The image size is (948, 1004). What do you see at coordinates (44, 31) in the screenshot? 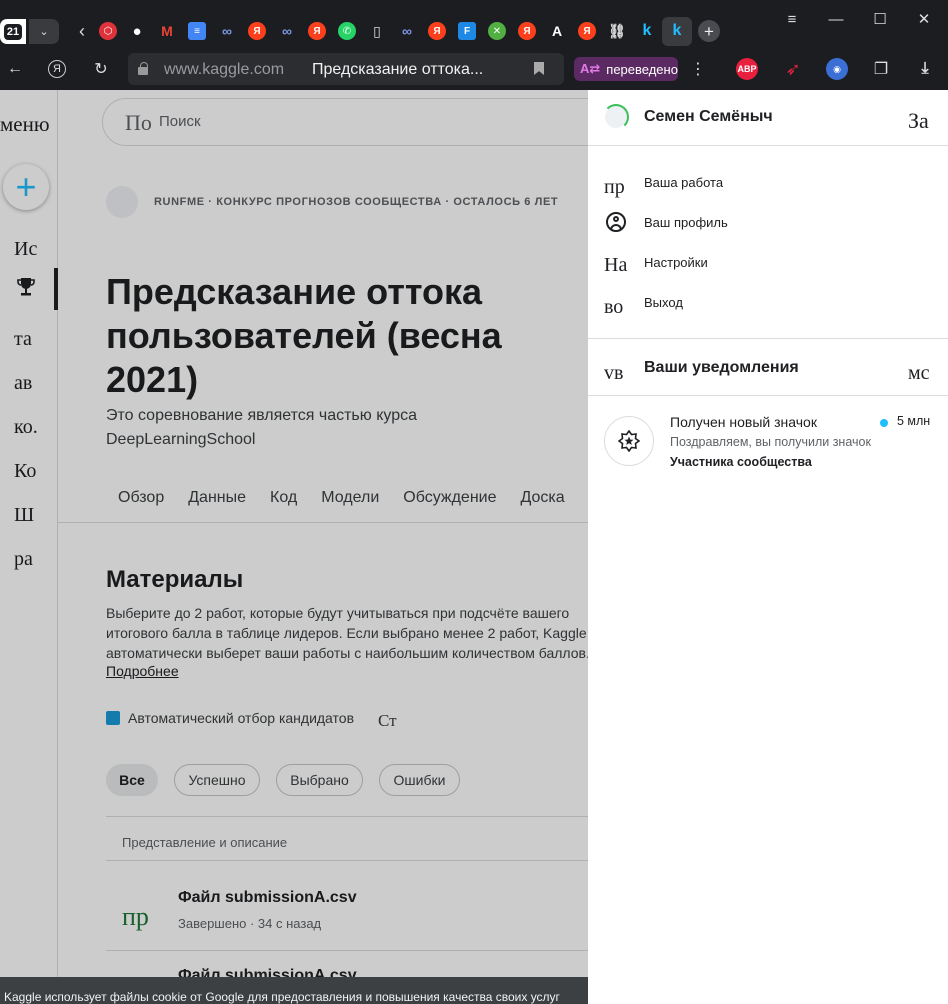
I see `tabs-dropdown-chevron-icon: ⌄` at bounding box center [44, 31].